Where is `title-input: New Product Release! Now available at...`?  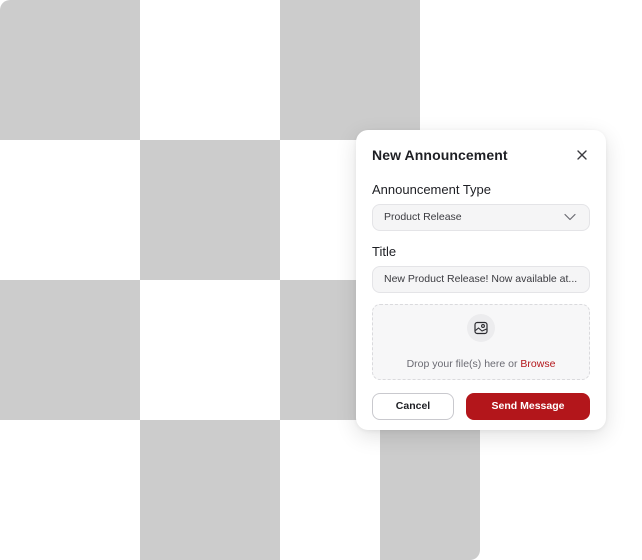 title-input: New Product Release! Now available at... is located at coordinates (481, 279).